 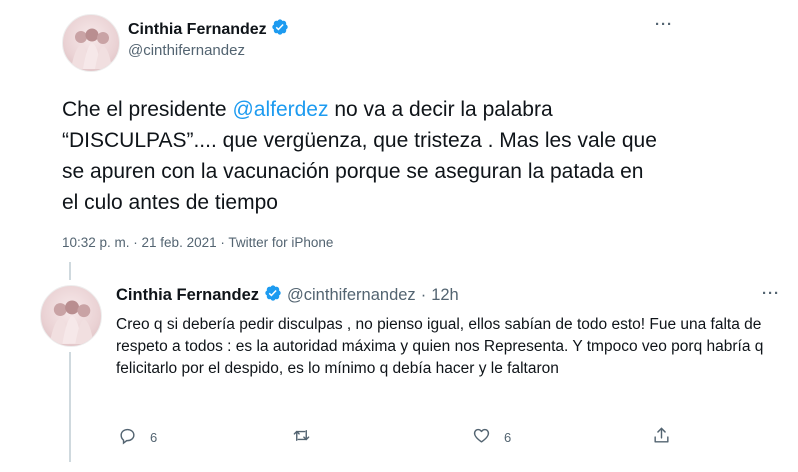 I want to click on thread-connector-top, so click(x=70, y=271).